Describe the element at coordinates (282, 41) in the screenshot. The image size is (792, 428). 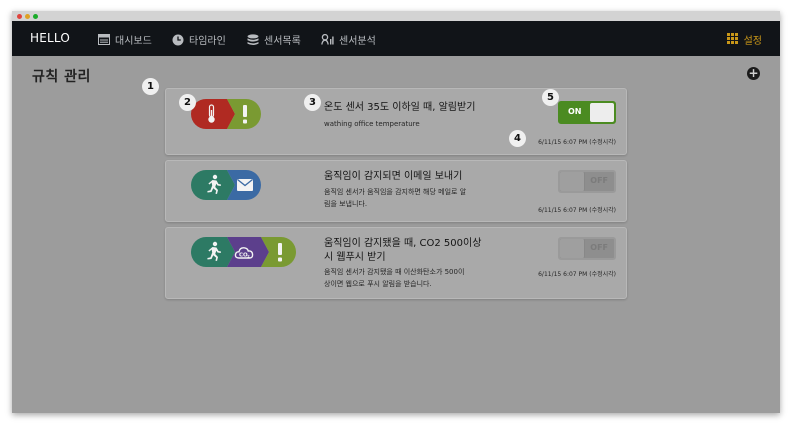
I see `nav-label-sensor-list: 센서목록` at that location.